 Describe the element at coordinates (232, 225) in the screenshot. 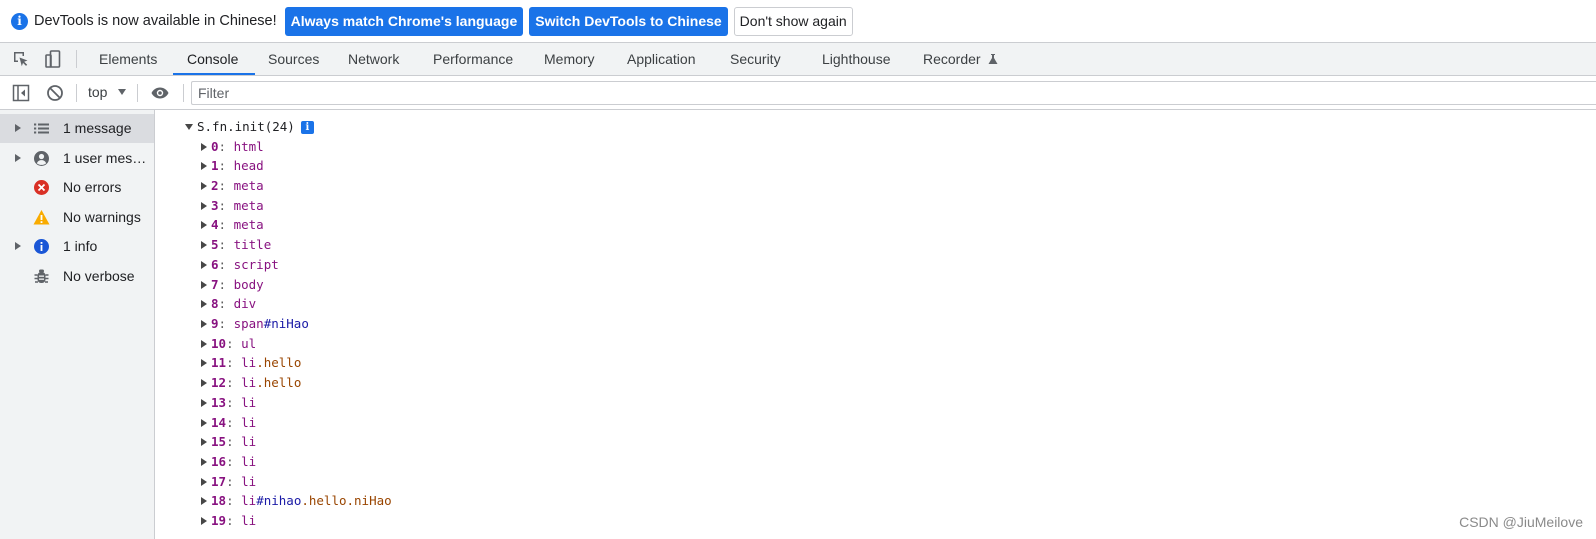

I see `property-row: 4: meta` at that location.